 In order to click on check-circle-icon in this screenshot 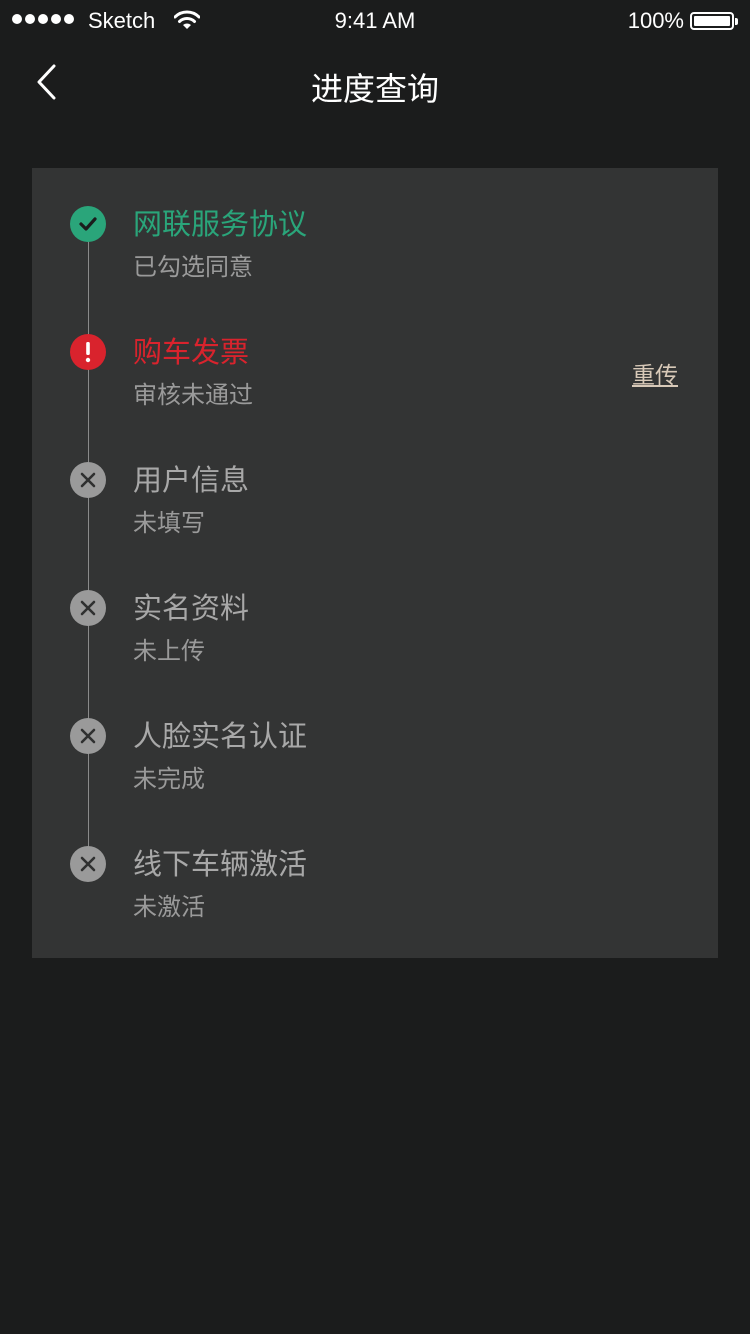, I will do `click(88, 224)`.